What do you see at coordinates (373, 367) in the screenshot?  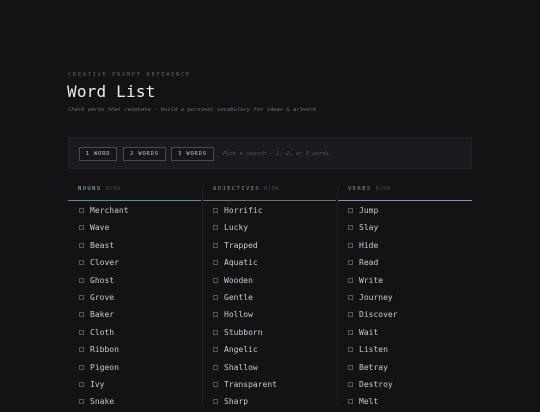 I see `word-label: Betray` at bounding box center [373, 367].